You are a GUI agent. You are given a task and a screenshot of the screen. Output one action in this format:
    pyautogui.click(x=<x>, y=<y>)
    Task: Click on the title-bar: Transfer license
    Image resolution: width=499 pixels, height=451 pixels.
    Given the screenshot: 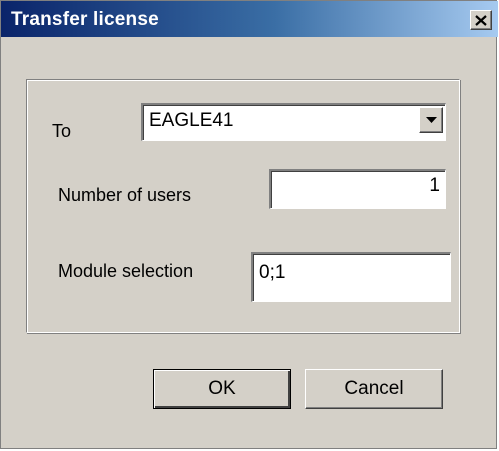 What is the action you would take?
    pyautogui.click(x=249, y=19)
    